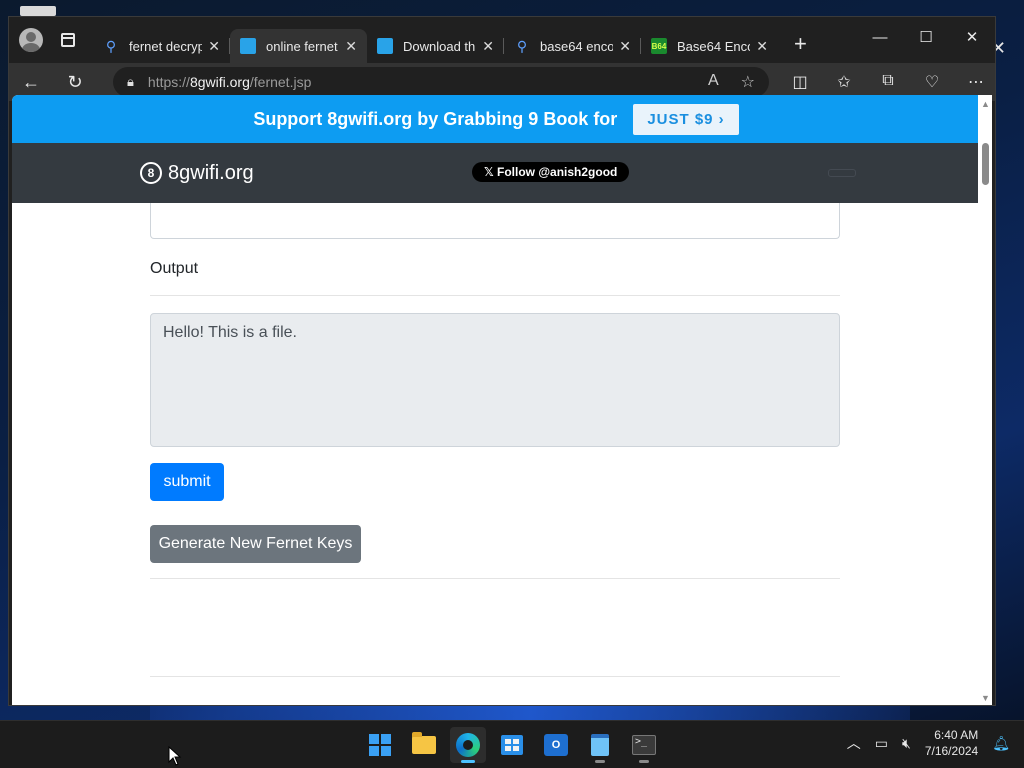 The image size is (1024, 768). I want to click on promo-cta-button: JUST $9 ›, so click(686, 119).